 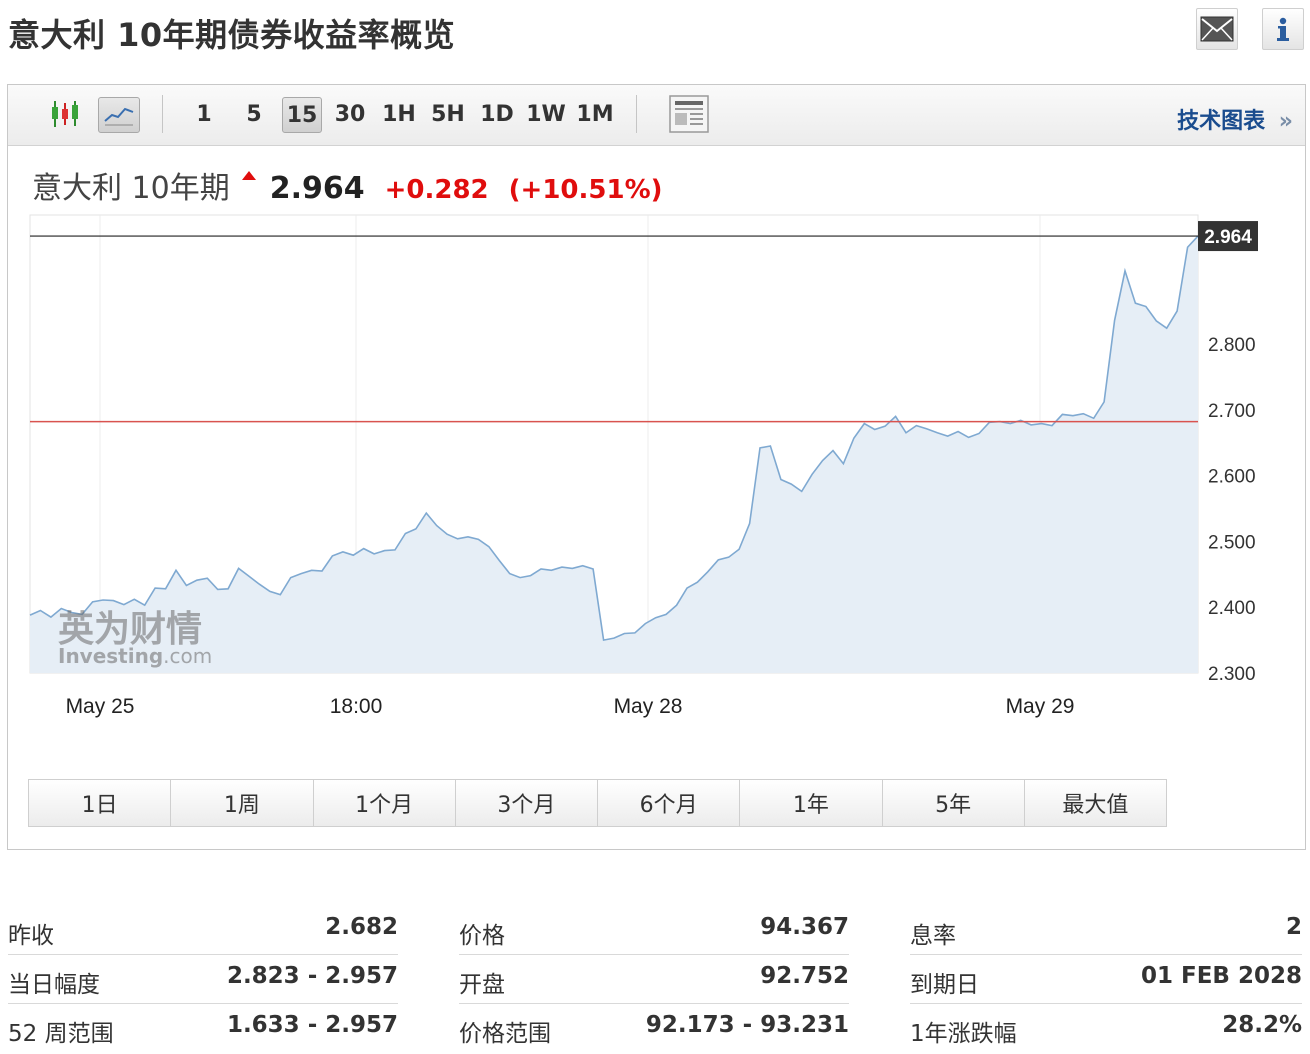 I want to click on x-tick-label: 18:00, so click(x=356, y=706).